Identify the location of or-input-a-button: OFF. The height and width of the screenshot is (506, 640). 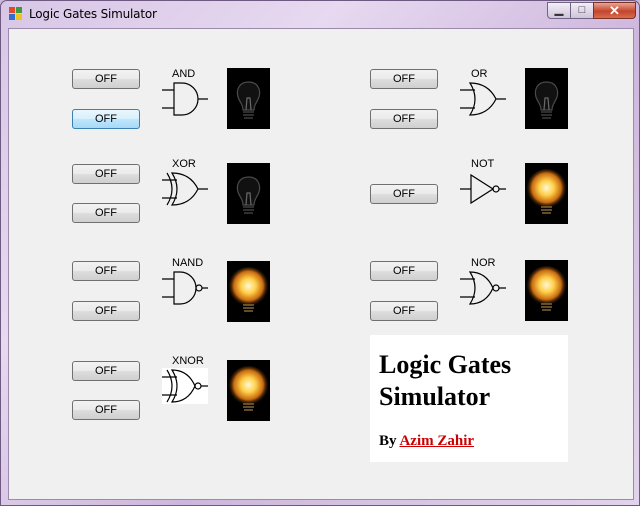
(404, 79).